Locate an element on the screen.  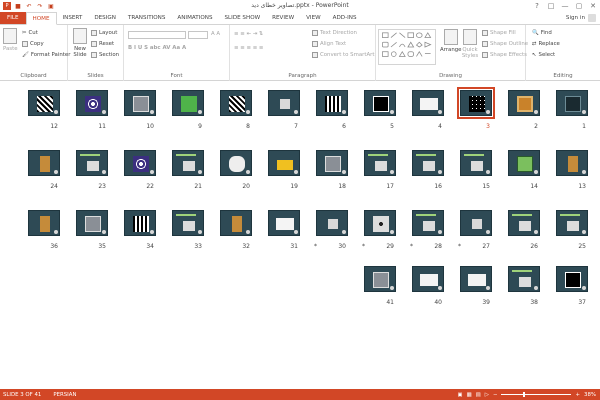
normal-view-icon: ▣ is located at coordinates (460, 395).